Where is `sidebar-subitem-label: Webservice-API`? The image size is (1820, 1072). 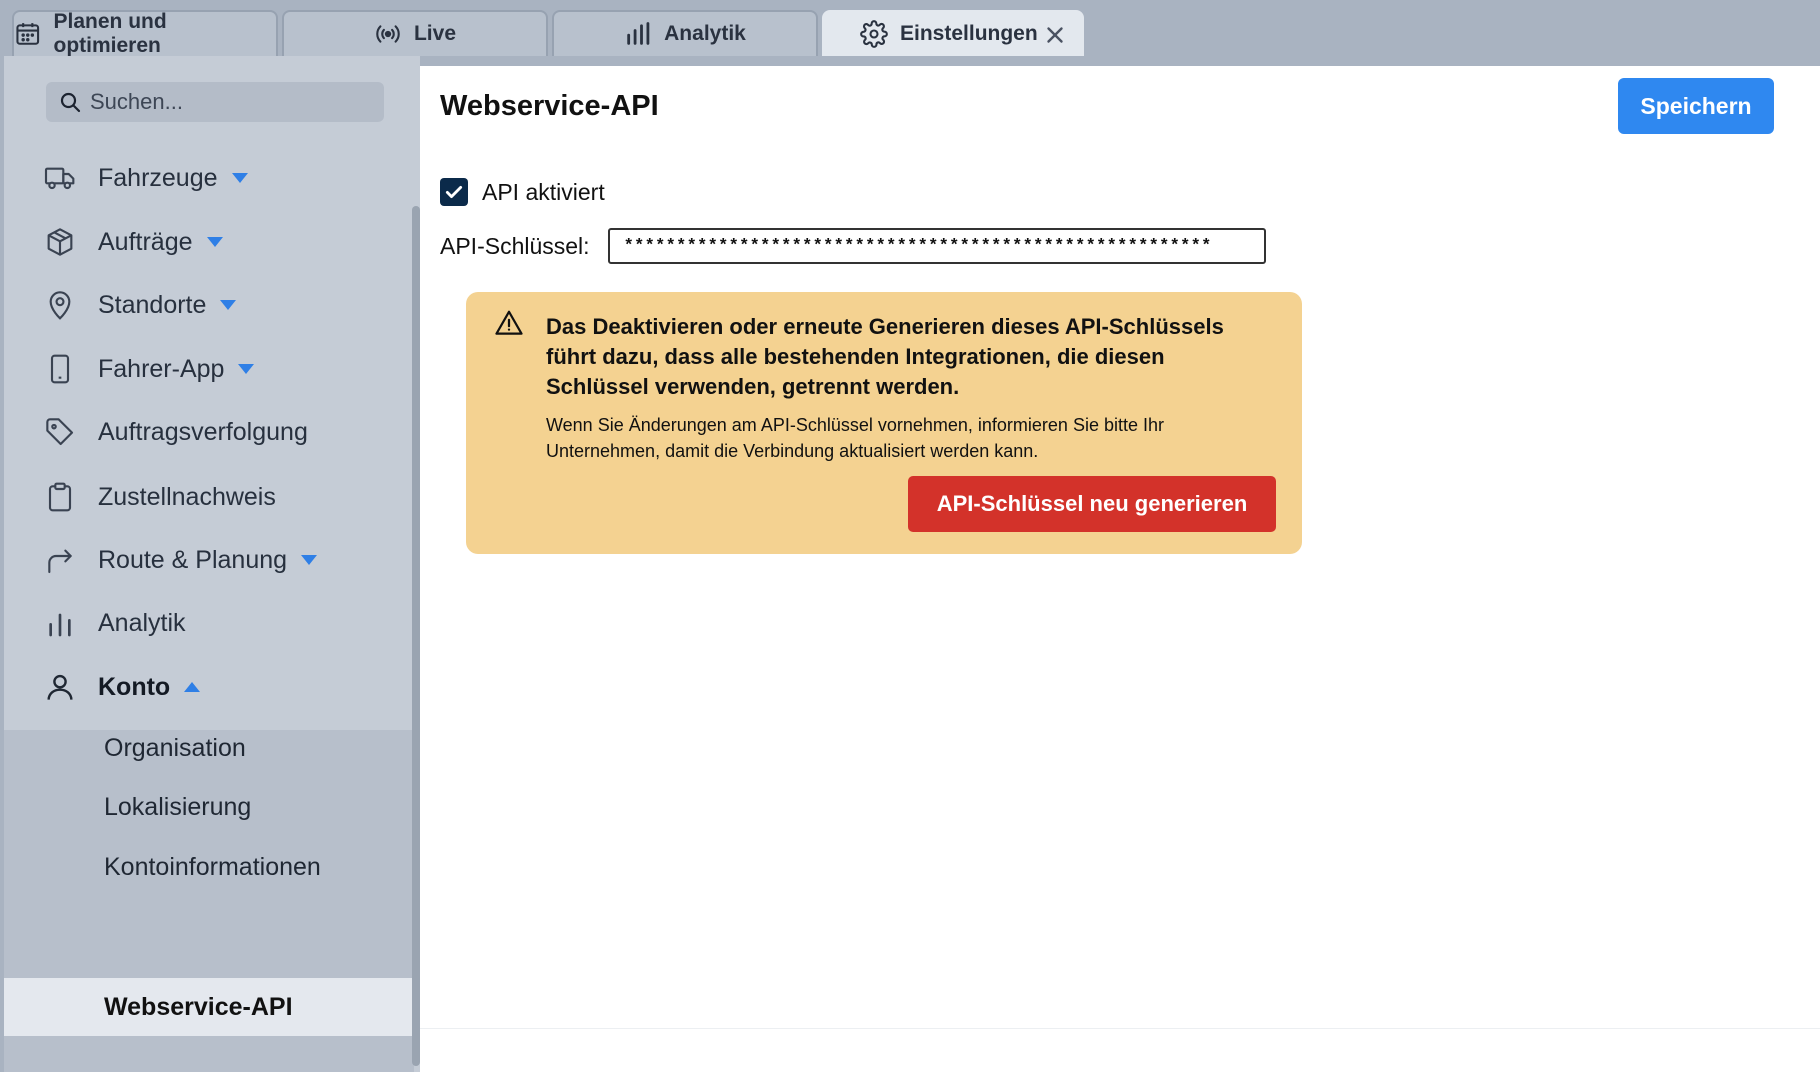 sidebar-subitem-label: Webservice-API is located at coordinates (198, 1006).